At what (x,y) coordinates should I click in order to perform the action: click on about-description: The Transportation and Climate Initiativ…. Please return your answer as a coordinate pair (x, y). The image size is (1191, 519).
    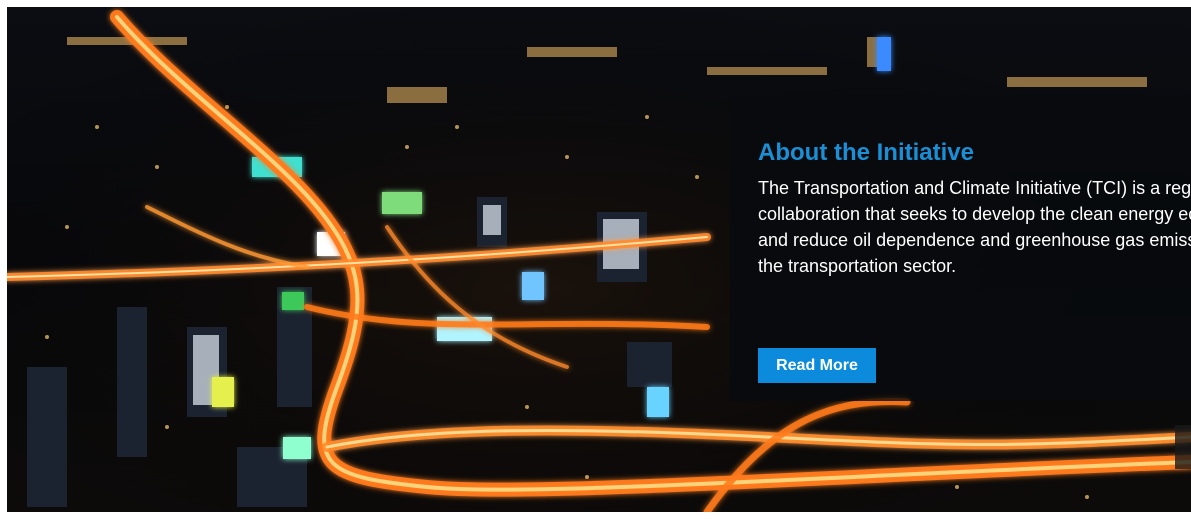
    Looking at the image, I should click on (974, 227).